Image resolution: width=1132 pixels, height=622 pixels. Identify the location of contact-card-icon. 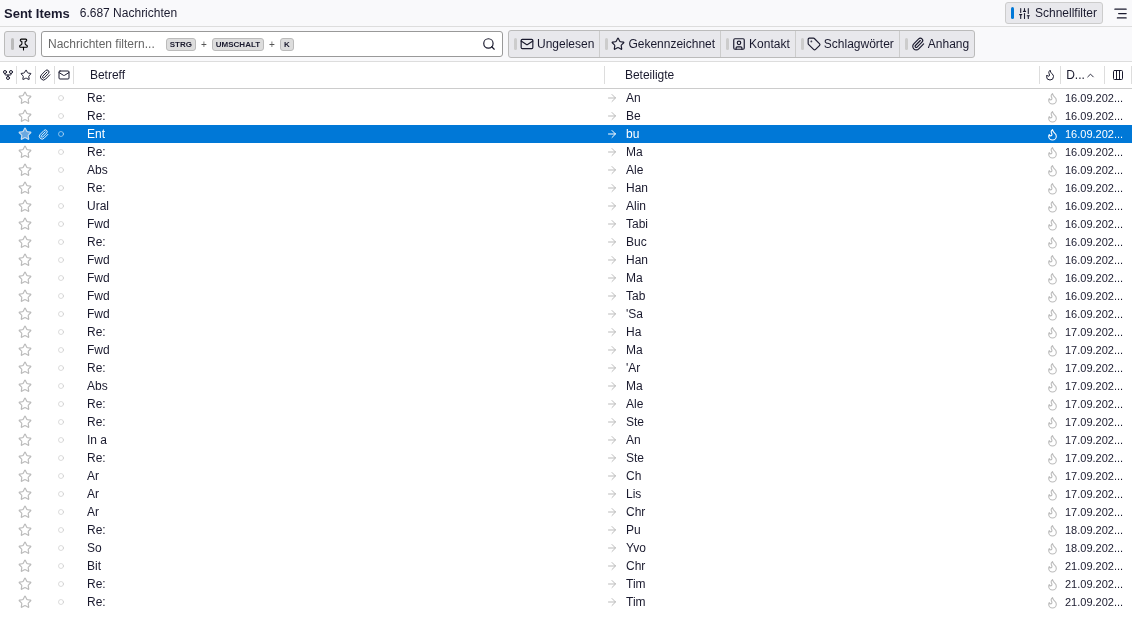
(739, 44).